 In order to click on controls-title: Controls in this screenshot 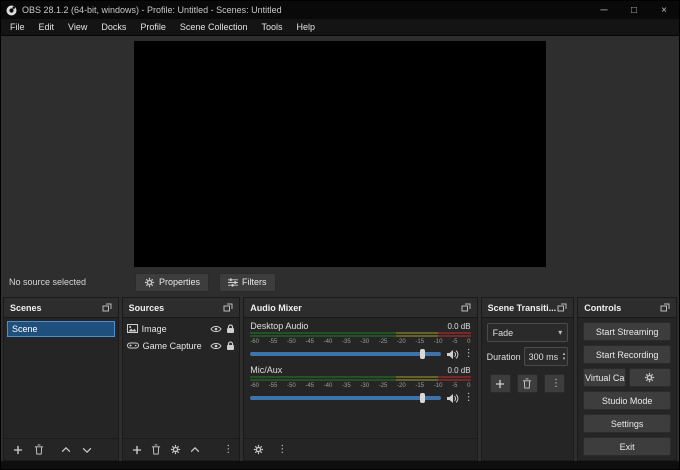, I will do `click(603, 307)`.